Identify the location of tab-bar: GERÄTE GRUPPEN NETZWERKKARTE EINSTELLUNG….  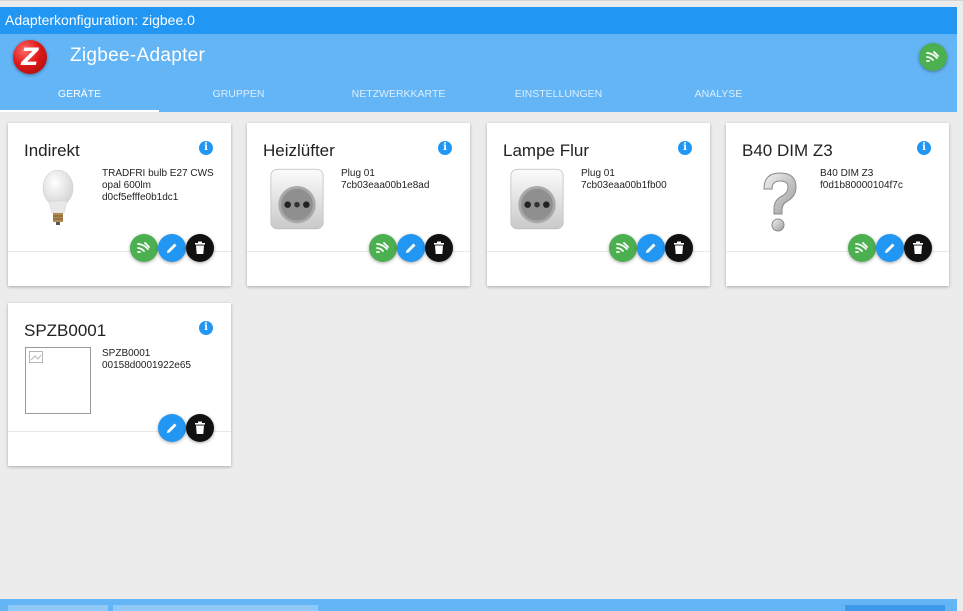
(478, 97).